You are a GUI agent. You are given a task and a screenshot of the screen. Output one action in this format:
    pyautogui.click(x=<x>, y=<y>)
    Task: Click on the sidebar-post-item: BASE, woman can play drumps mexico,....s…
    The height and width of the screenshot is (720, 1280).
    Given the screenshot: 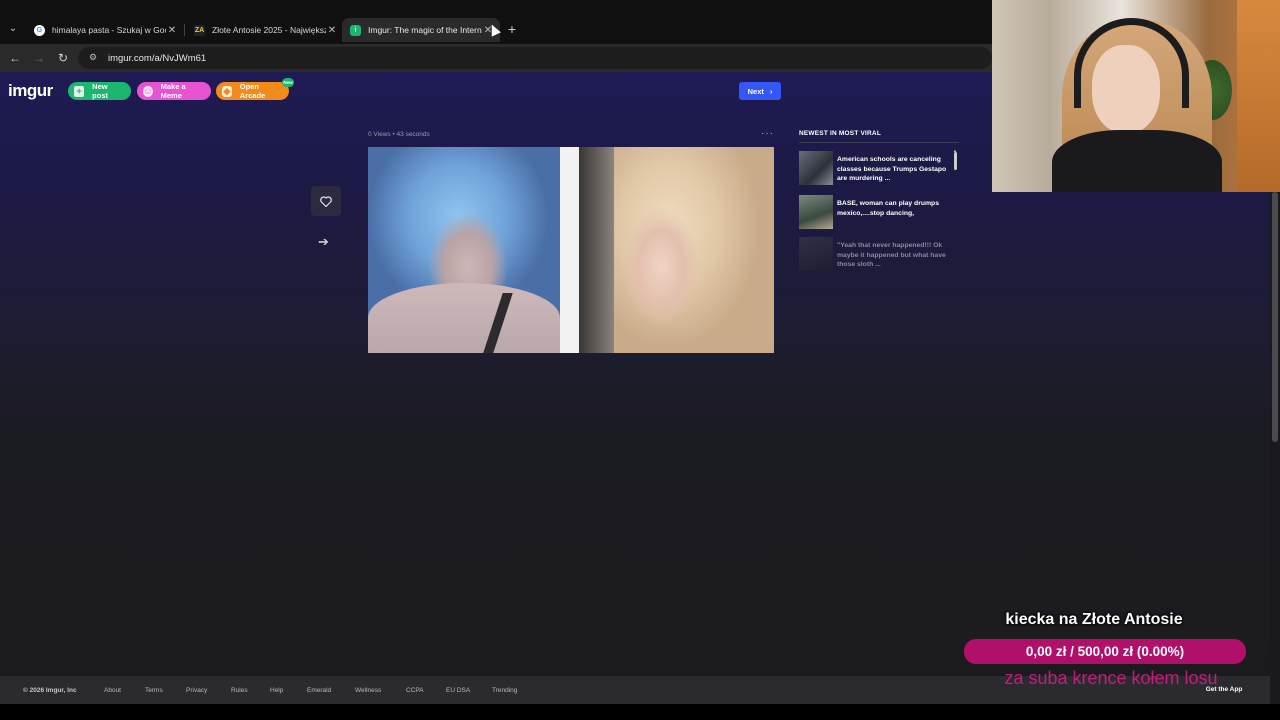 What is the action you would take?
    pyautogui.click(x=879, y=213)
    